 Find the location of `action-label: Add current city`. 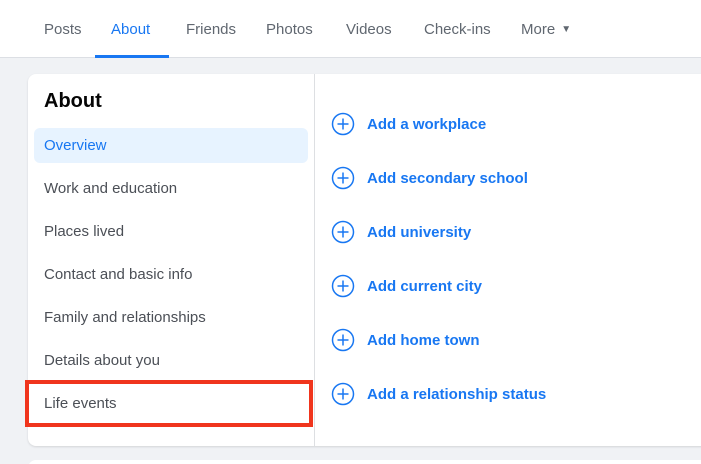

action-label: Add current city is located at coordinates (425, 286).